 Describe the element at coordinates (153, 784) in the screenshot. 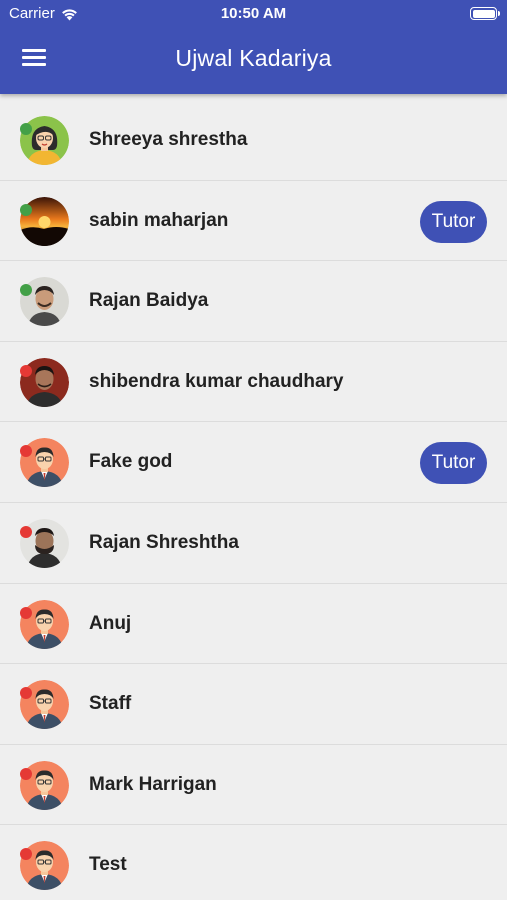

I see `contact-name: Mark Harrigan` at that location.